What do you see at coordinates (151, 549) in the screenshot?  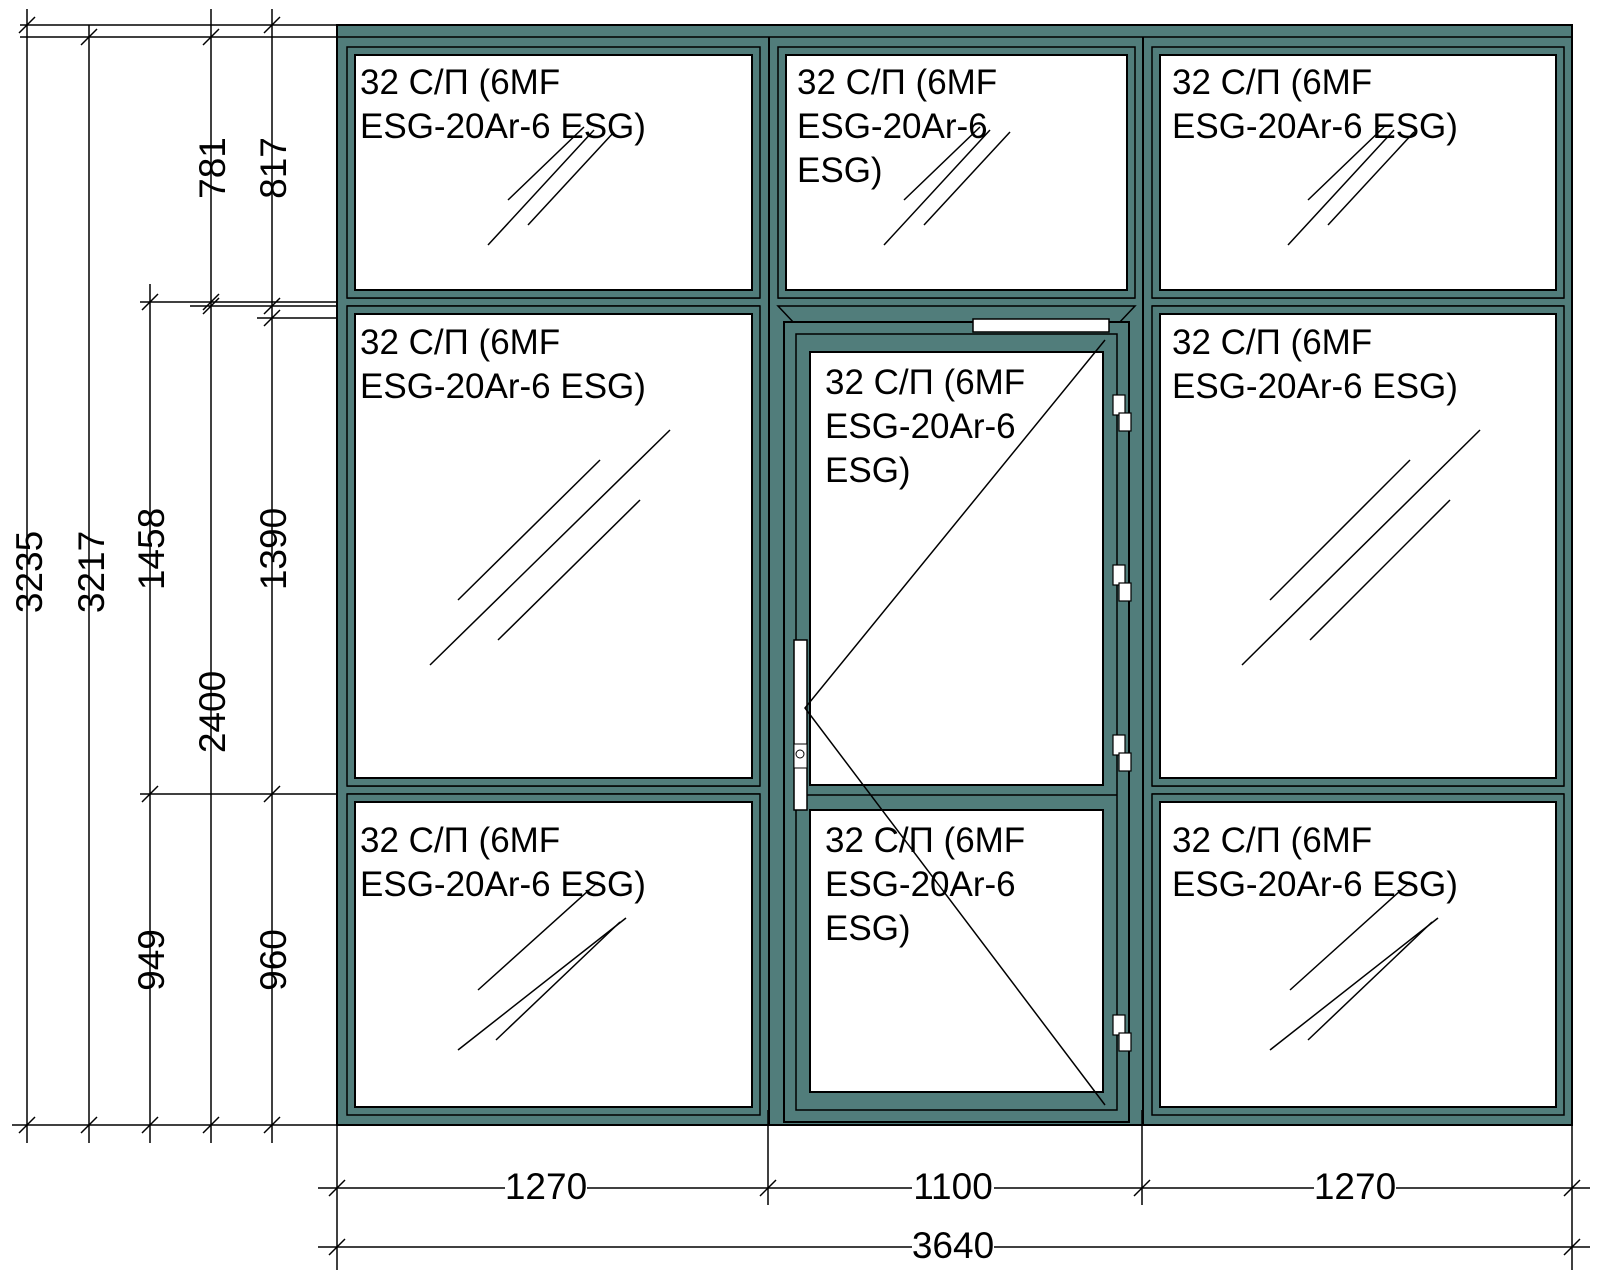 I see `dim-label-1458: 1458` at bounding box center [151, 549].